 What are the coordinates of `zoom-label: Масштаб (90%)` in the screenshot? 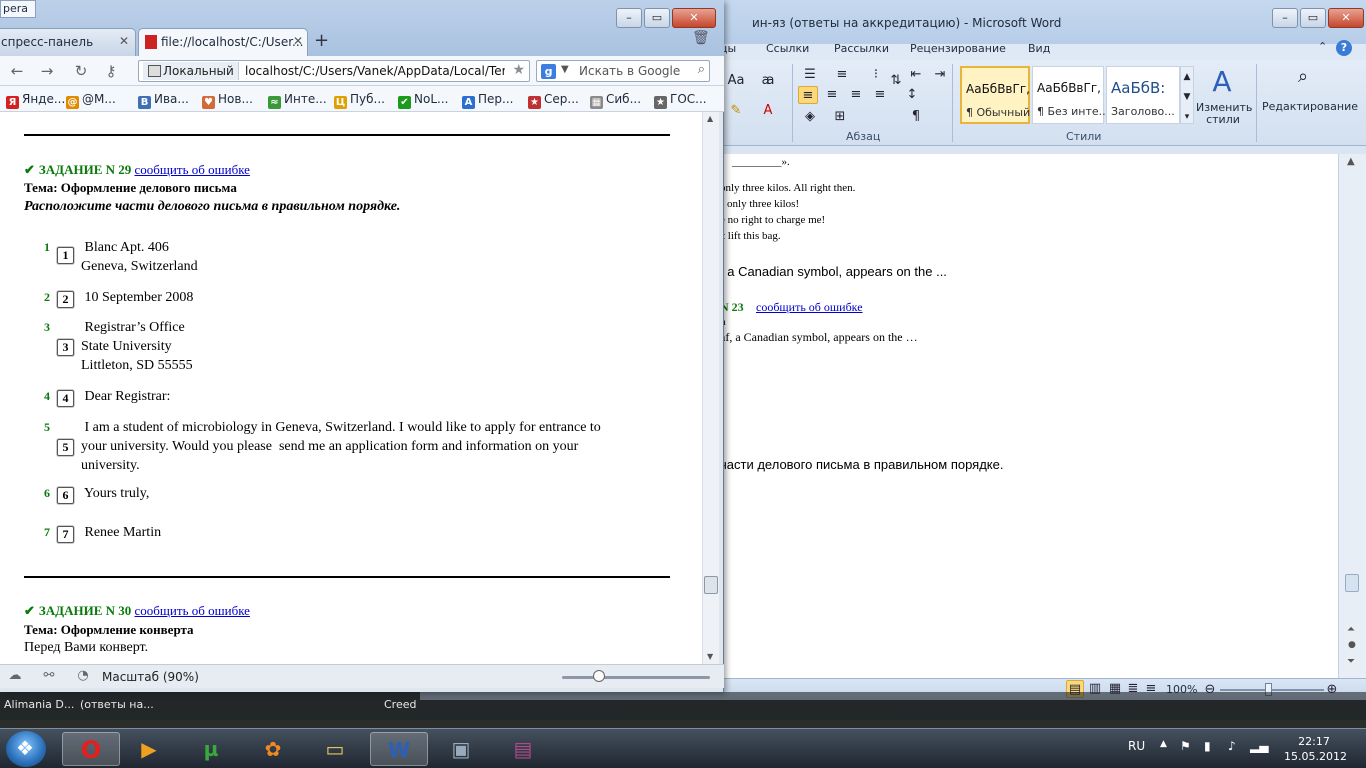 It's located at (150, 677).